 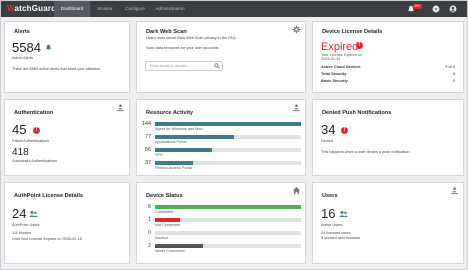 I want to click on bar-label: Agent for Windows and Mac, so click(x=179, y=129).